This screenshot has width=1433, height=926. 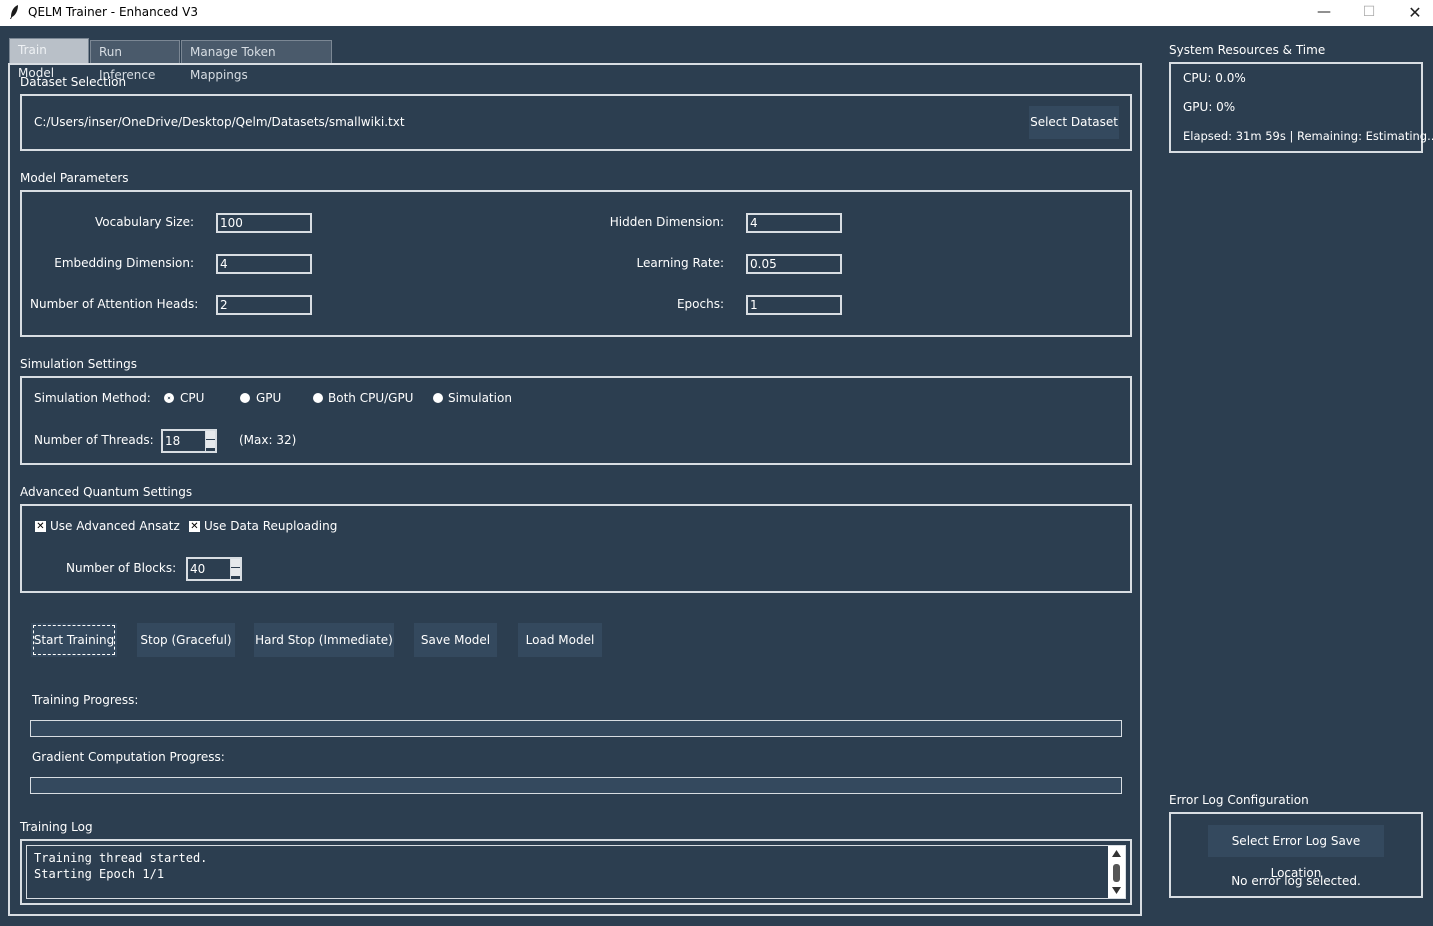 I want to click on simulation-method-label: Simulation Method:, so click(x=92, y=398).